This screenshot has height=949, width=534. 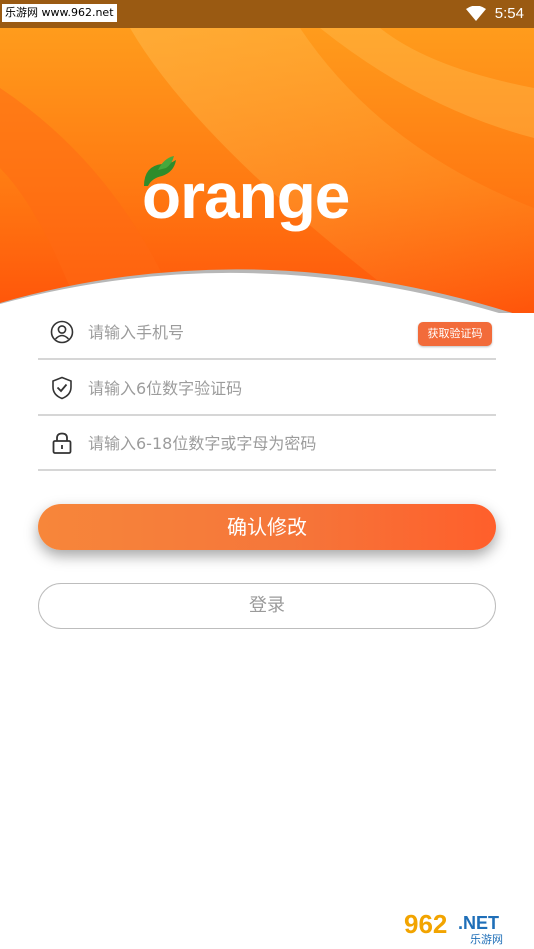 I want to click on login-button: 登录, so click(x=267, y=606).